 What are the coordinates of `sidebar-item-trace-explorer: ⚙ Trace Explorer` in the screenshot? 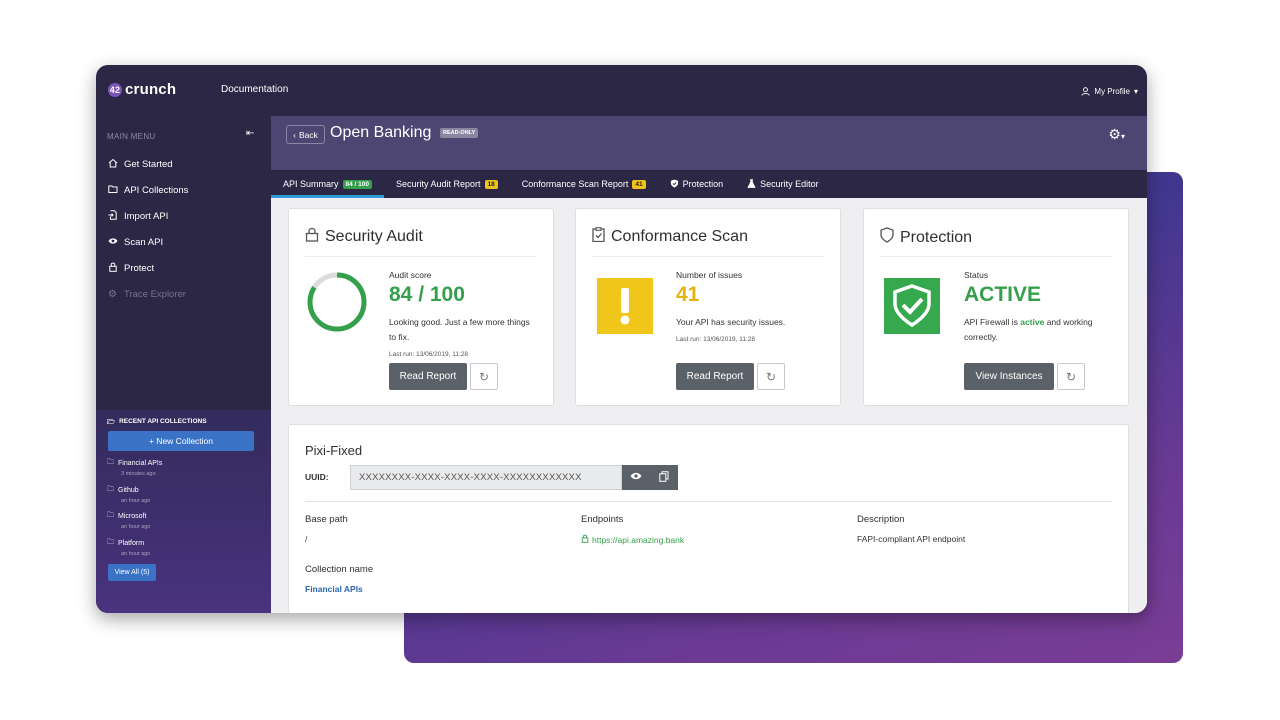 It's located at (147, 294).